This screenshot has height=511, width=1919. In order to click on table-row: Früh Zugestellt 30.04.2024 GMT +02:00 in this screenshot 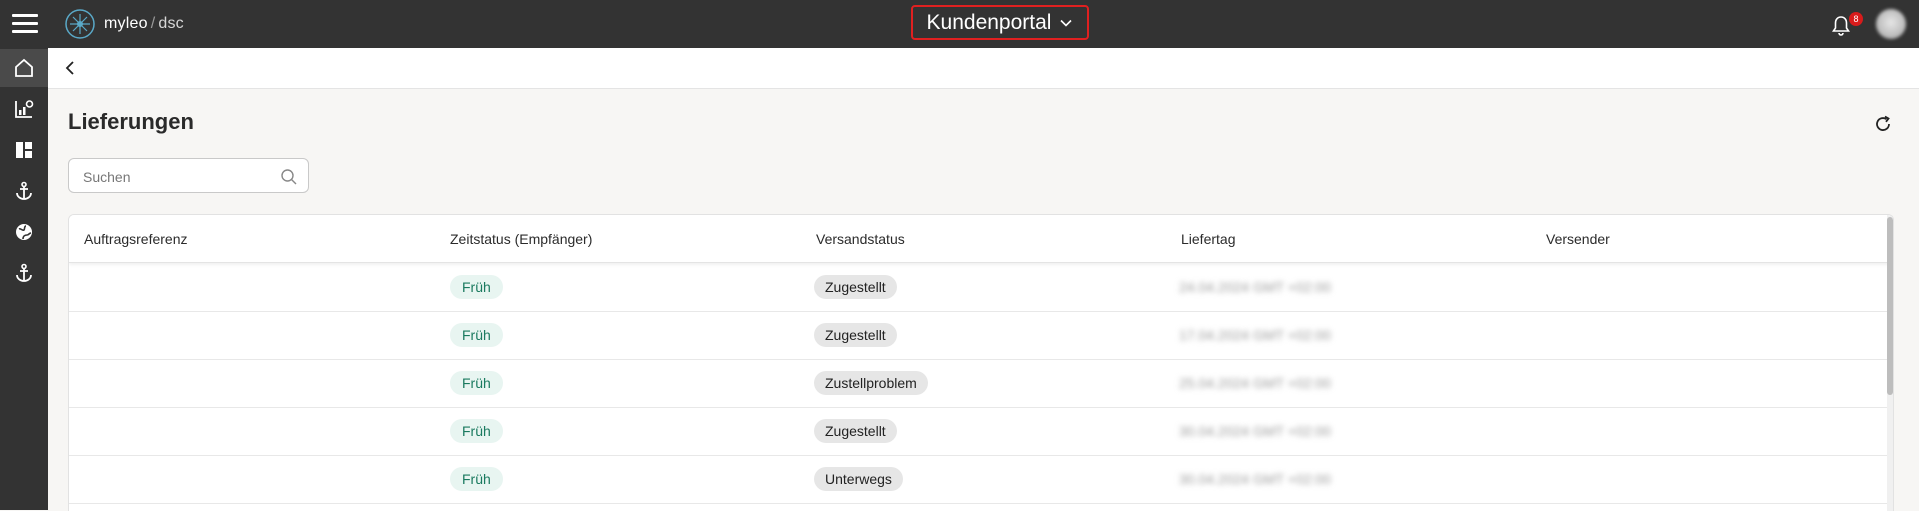, I will do `click(981, 431)`.